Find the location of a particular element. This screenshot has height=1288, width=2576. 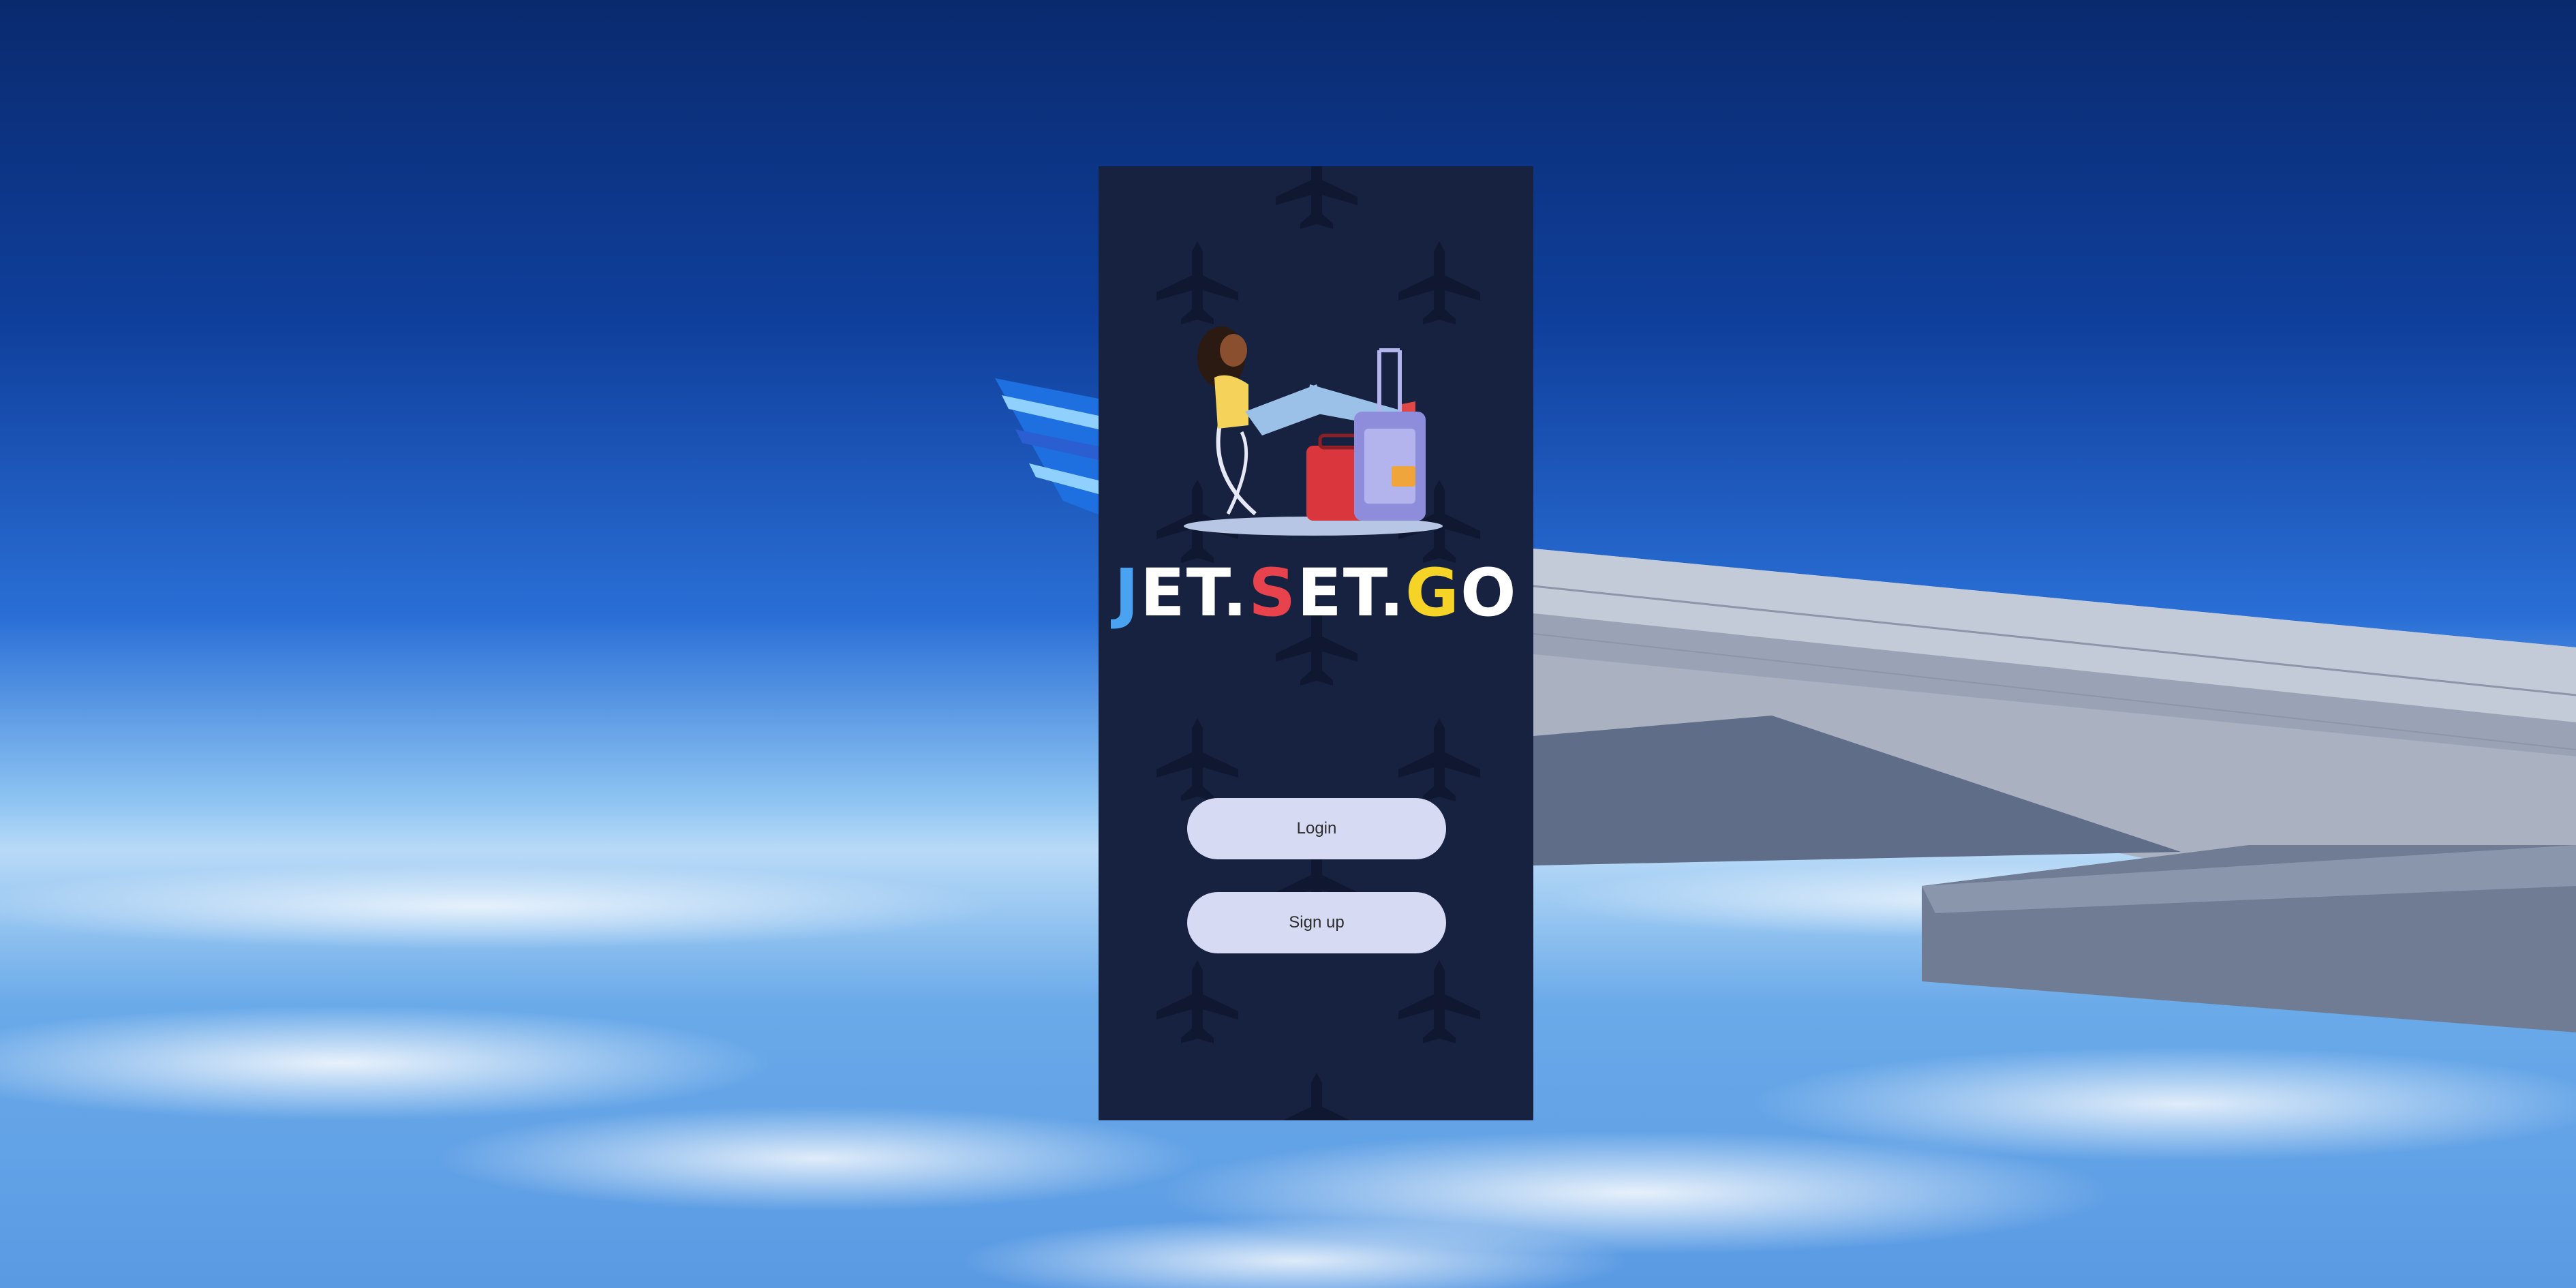

logo-letter-s: S is located at coordinates (1273, 593).